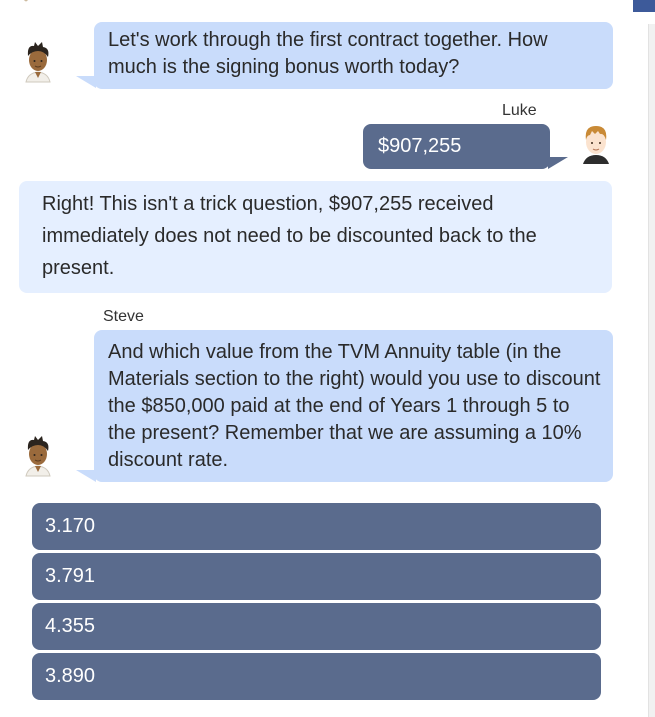 The height and width of the screenshot is (717, 655). What do you see at coordinates (596, 144) in the screenshot?
I see `luke-avatar` at bounding box center [596, 144].